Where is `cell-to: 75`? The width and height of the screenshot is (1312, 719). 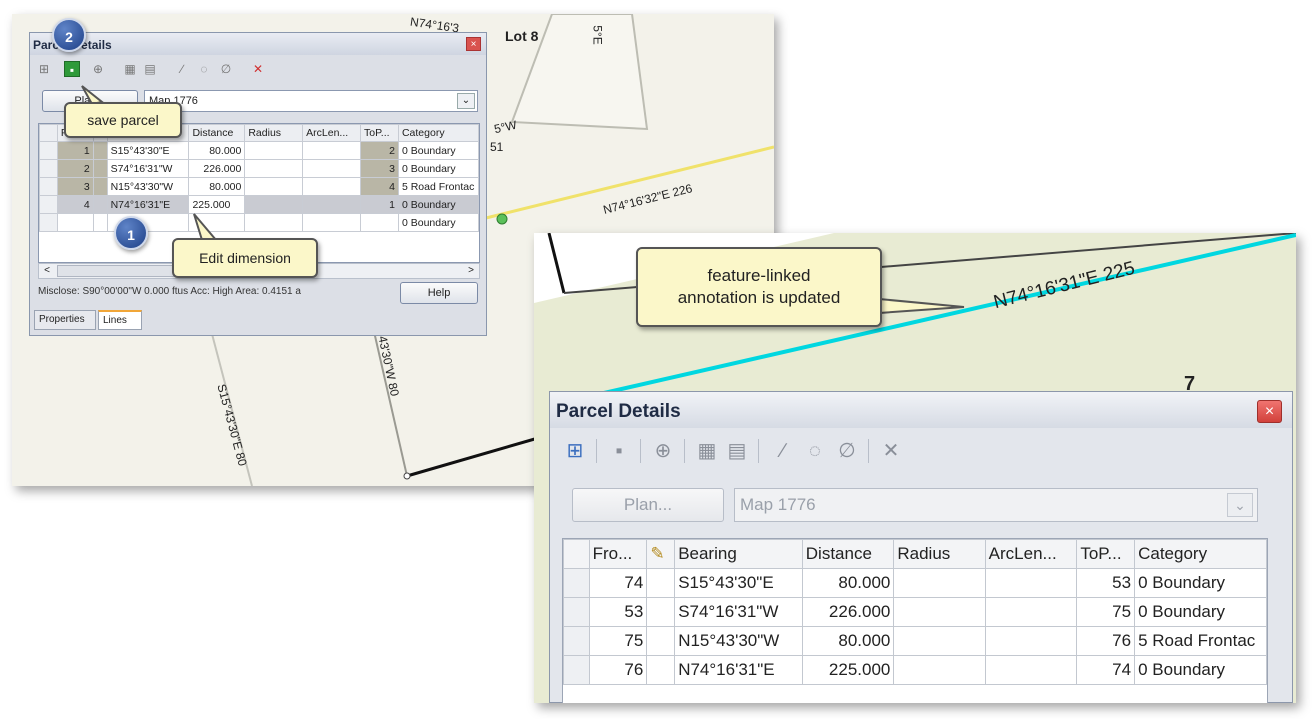 cell-to: 75 is located at coordinates (1106, 612).